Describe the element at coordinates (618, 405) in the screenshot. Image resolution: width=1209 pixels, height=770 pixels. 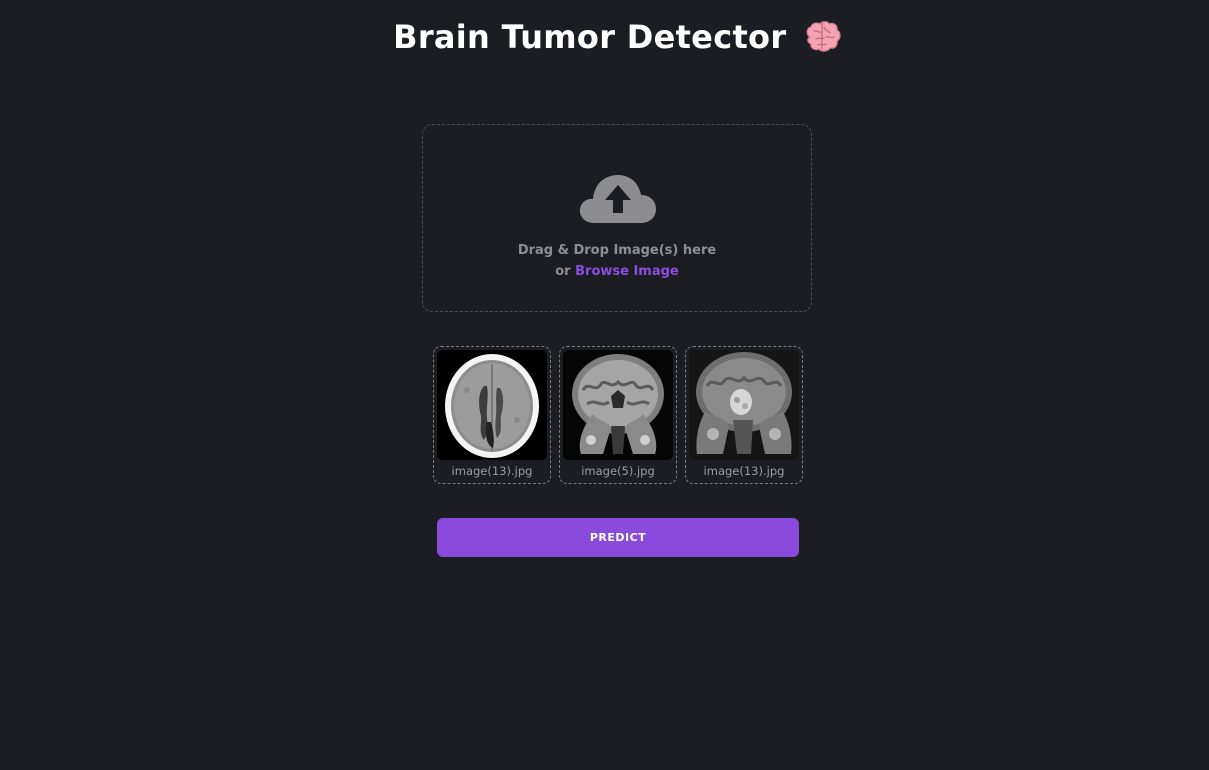
I see `thumbnail-image-mri-scan` at that location.